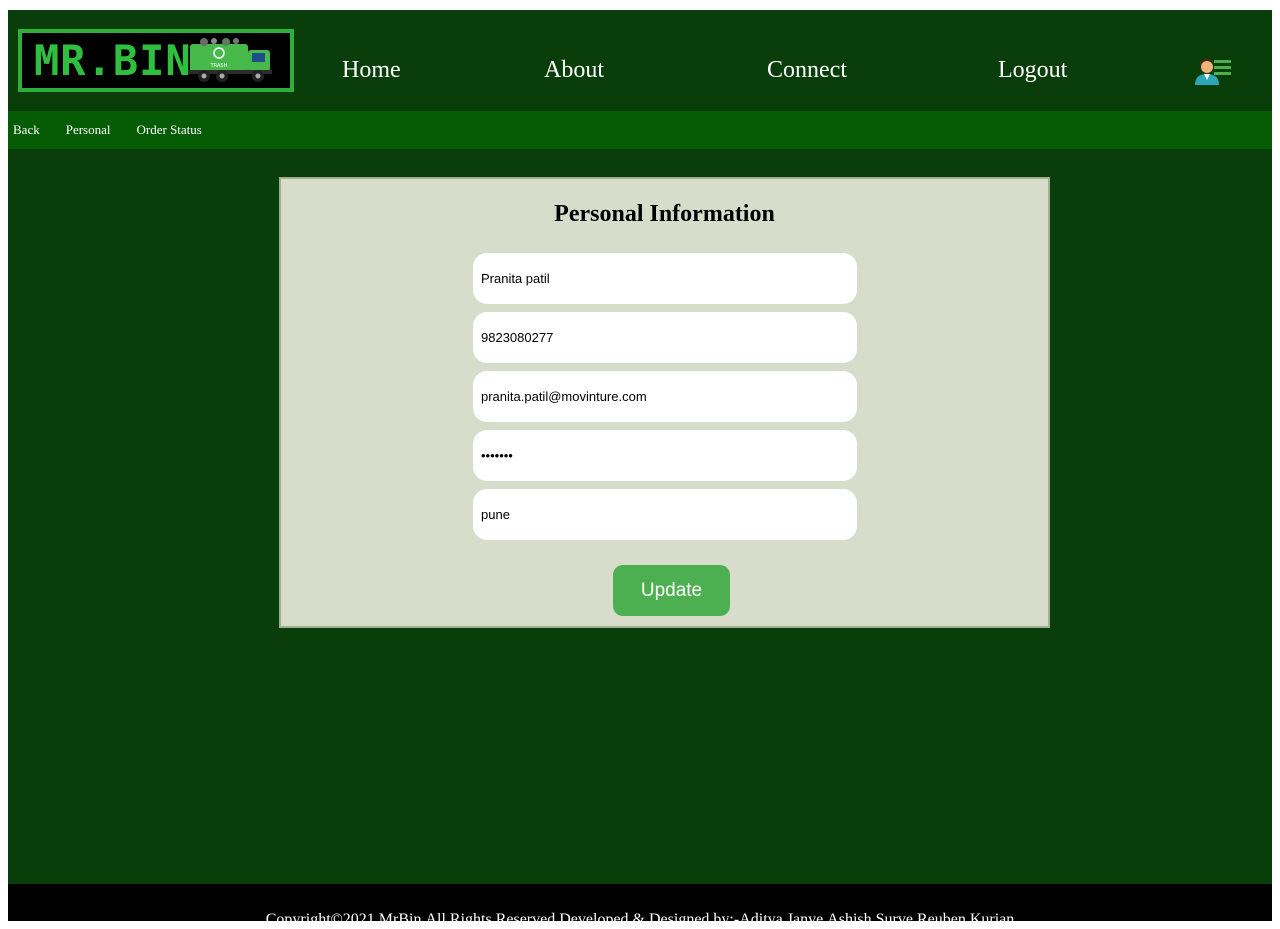 Image resolution: width=1280 pixels, height=929 pixels. What do you see at coordinates (26, 130) in the screenshot?
I see `subnav-back: Back` at bounding box center [26, 130].